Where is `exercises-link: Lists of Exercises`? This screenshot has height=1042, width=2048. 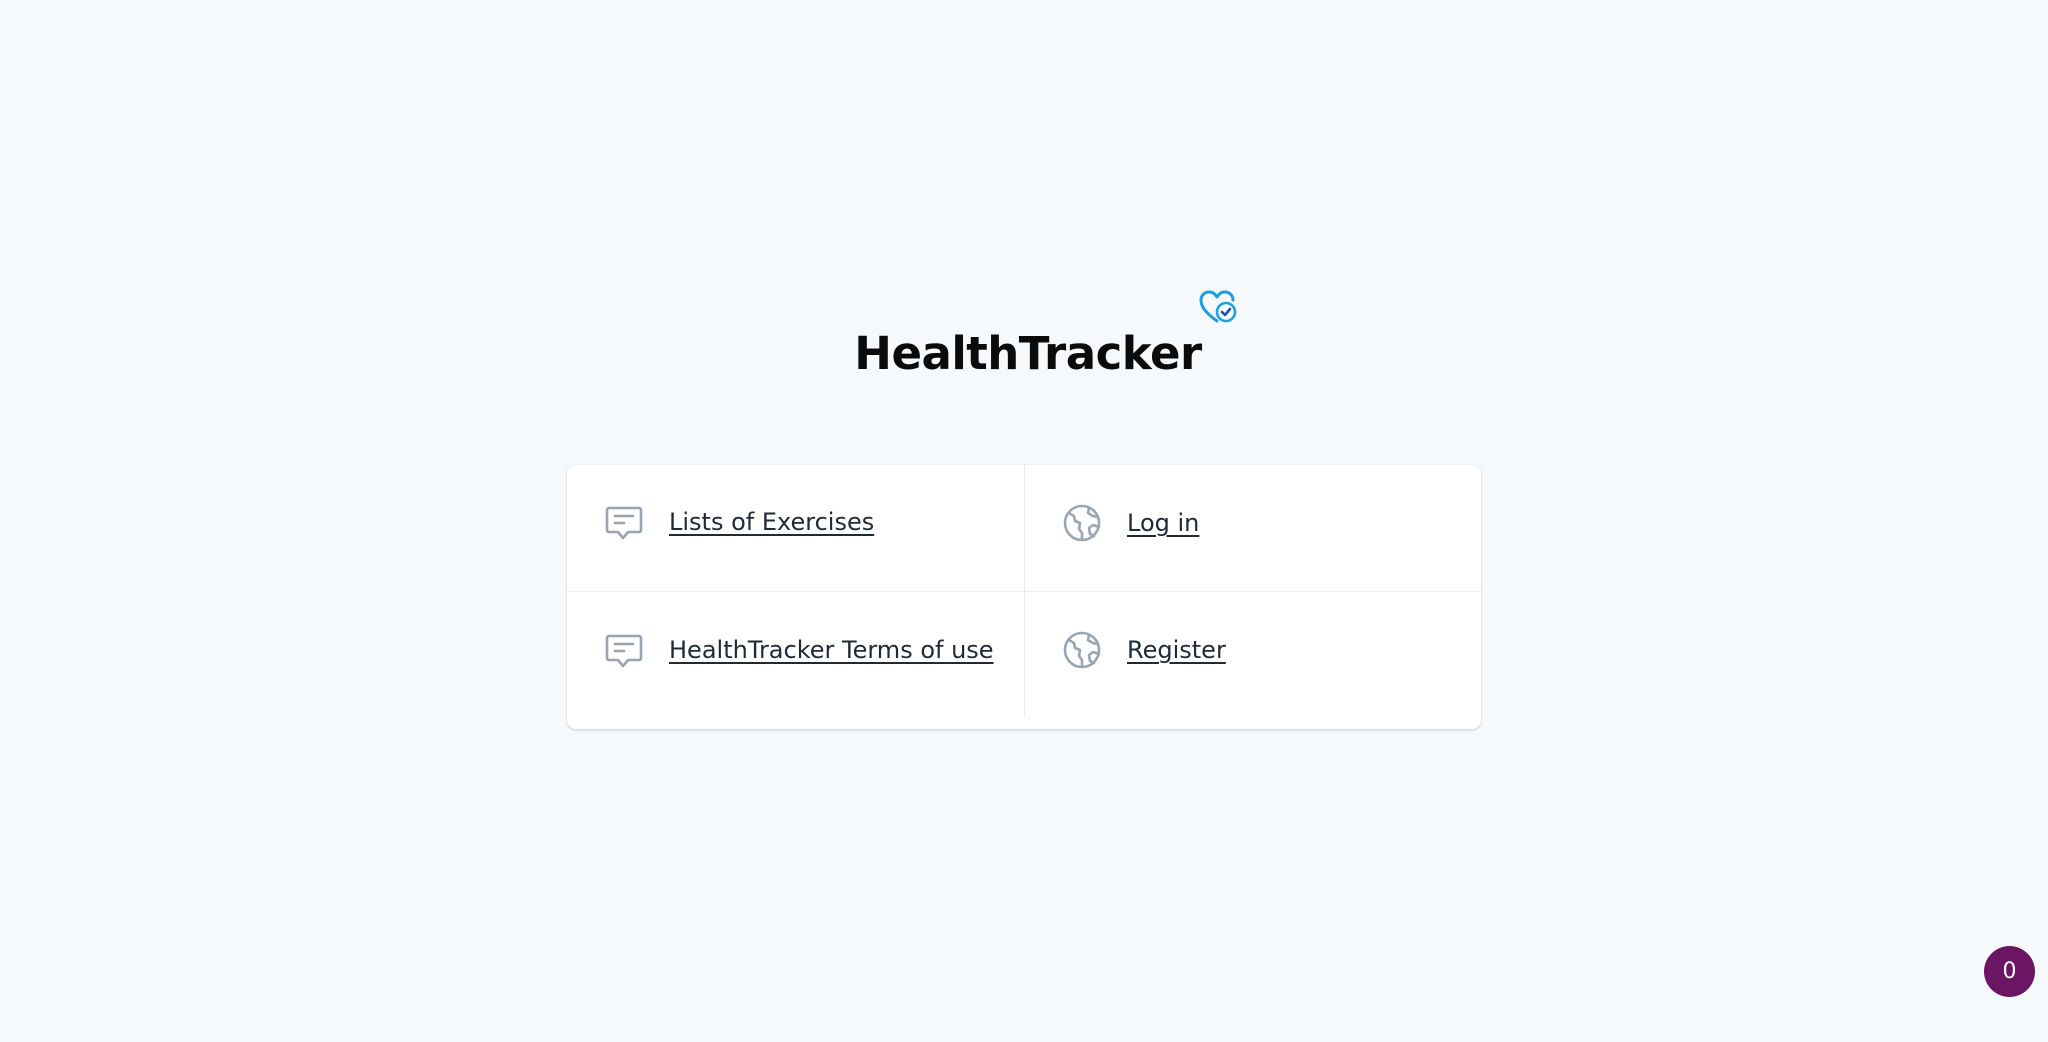 exercises-link: Lists of Exercises is located at coordinates (771, 522).